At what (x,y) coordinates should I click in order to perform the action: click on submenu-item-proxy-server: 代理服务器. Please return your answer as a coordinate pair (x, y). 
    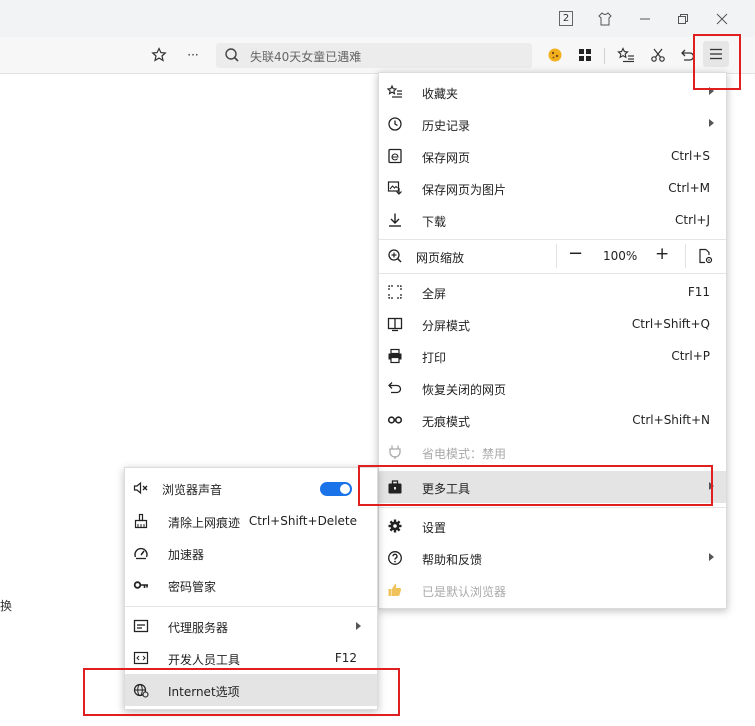
    Looking at the image, I should click on (251, 626).